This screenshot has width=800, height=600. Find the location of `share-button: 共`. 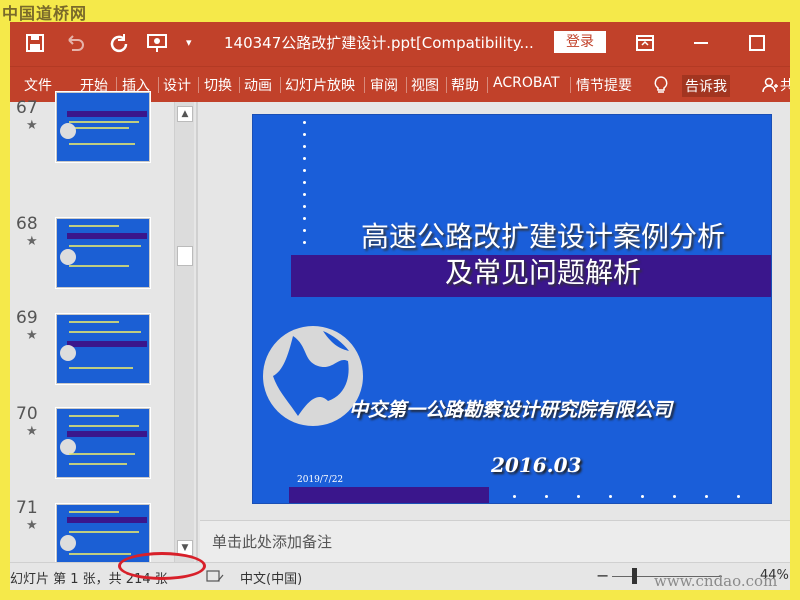

share-button: 共 is located at coordinates (785, 85).